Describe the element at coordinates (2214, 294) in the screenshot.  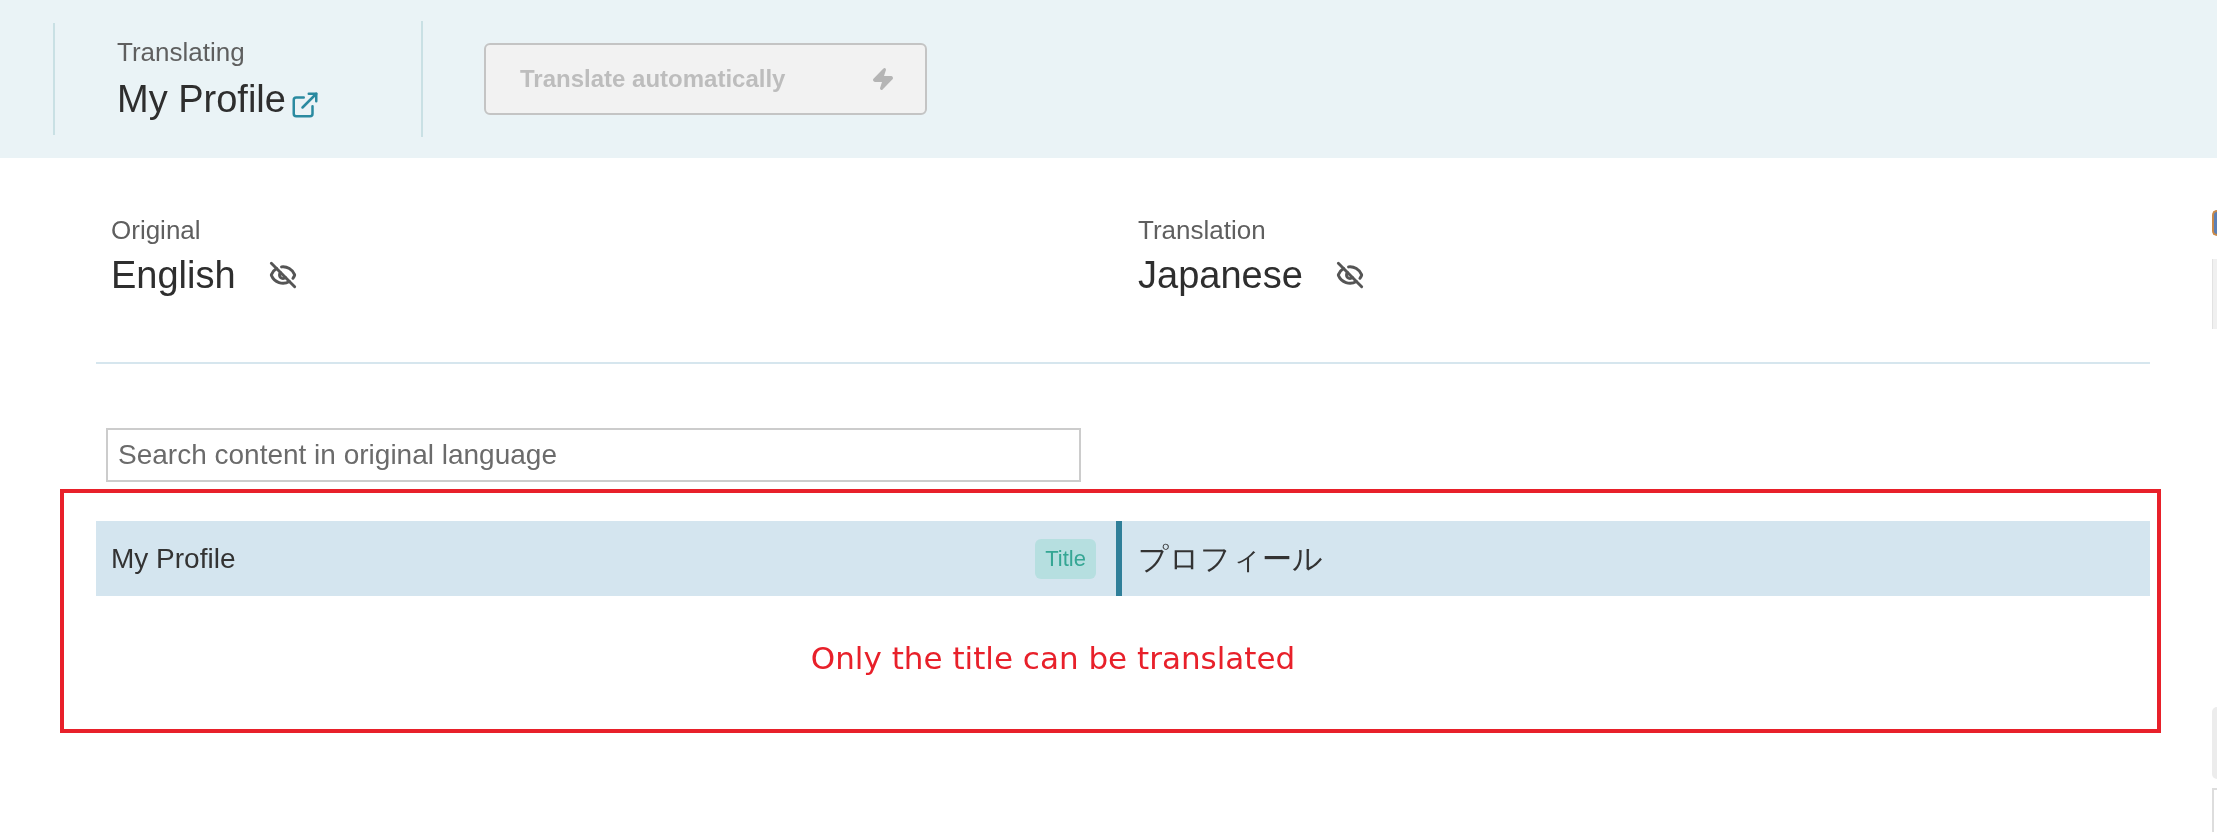
I see `side-panel-edge` at that location.